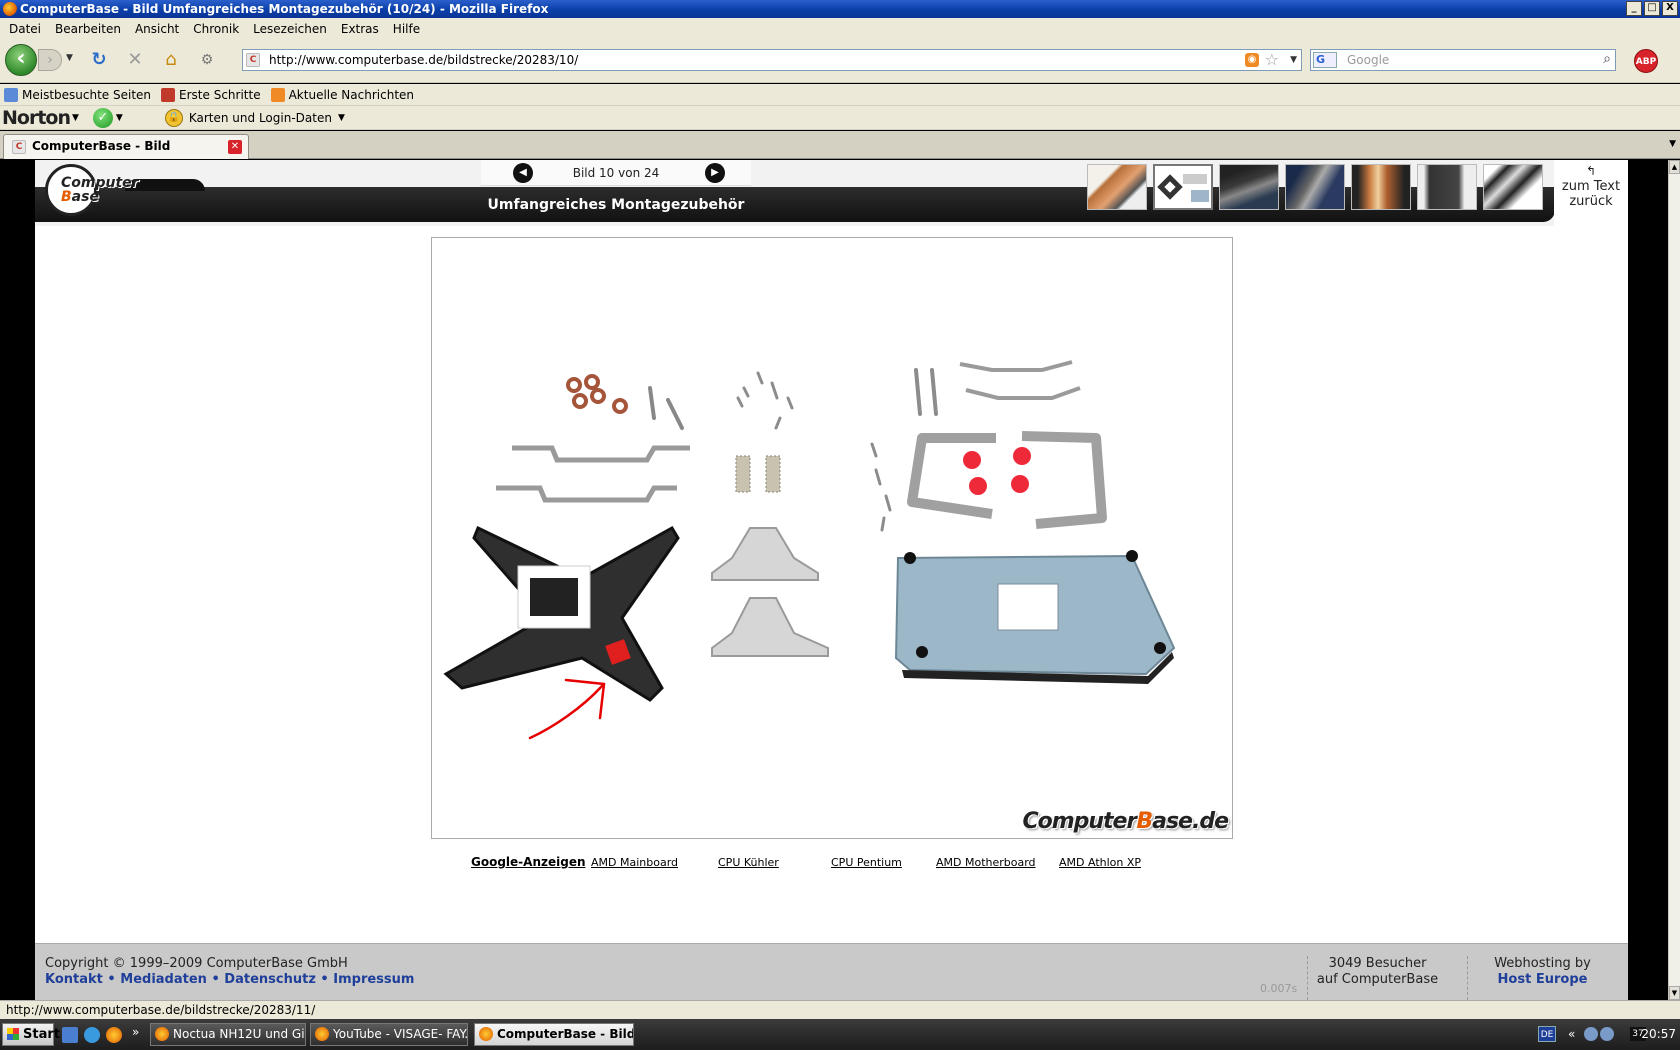 Image resolution: width=1680 pixels, height=1050 pixels. Describe the element at coordinates (1652, 8) in the screenshot. I see `maximize-button: □` at that location.